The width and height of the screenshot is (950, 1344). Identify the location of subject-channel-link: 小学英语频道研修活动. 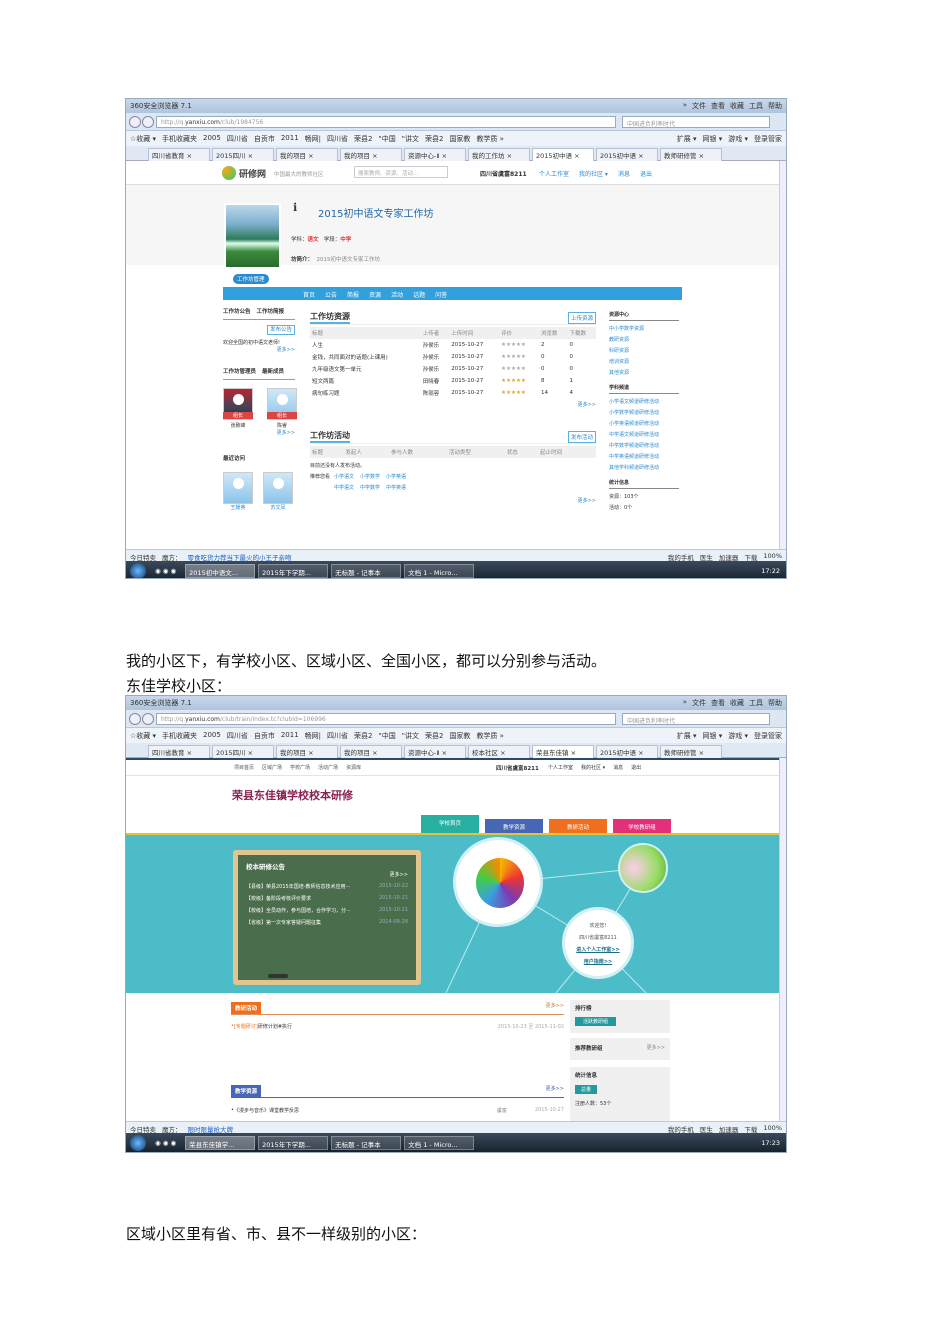
(644, 423).